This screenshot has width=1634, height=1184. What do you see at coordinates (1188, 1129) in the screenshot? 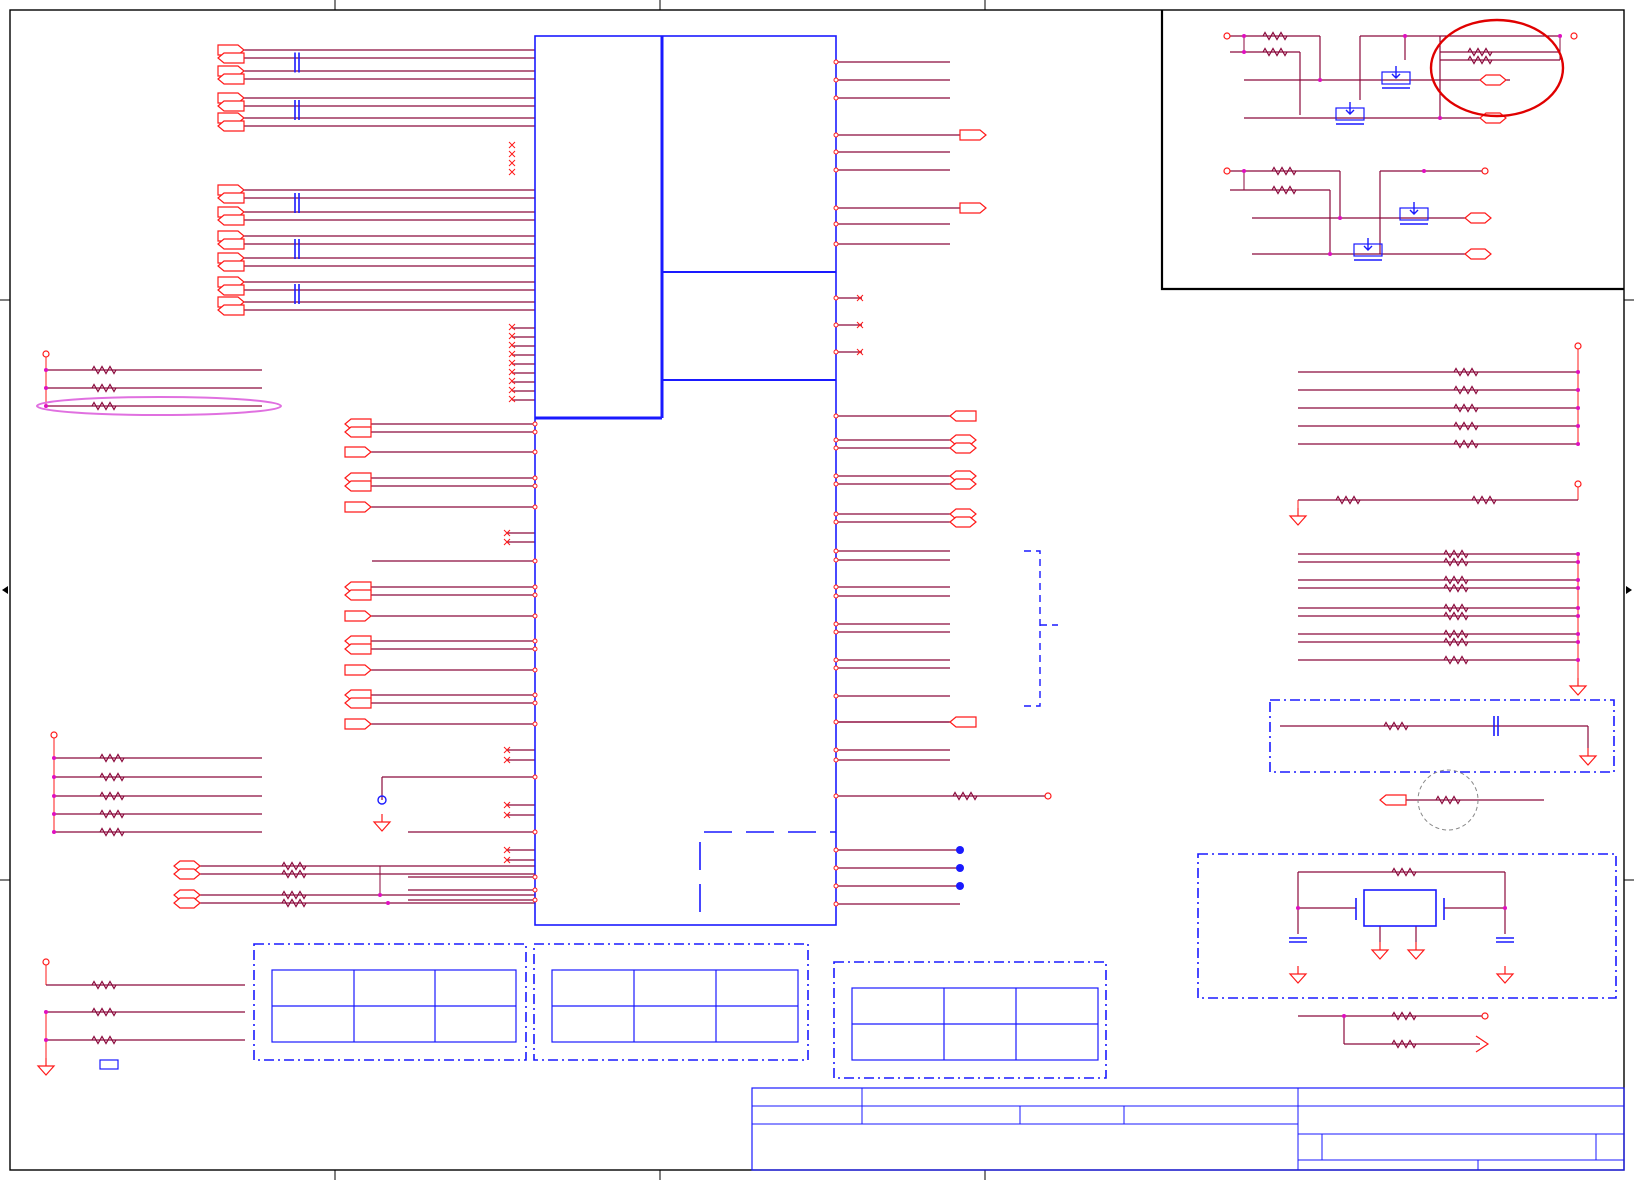
I see `title-block` at bounding box center [1188, 1129].